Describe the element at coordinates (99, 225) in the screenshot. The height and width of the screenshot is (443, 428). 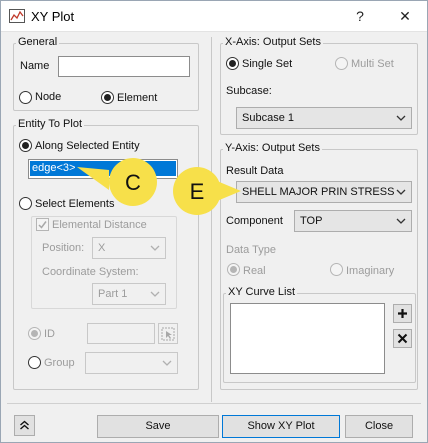
I see `elemental-distance-label: Elemental Distance` at that location.